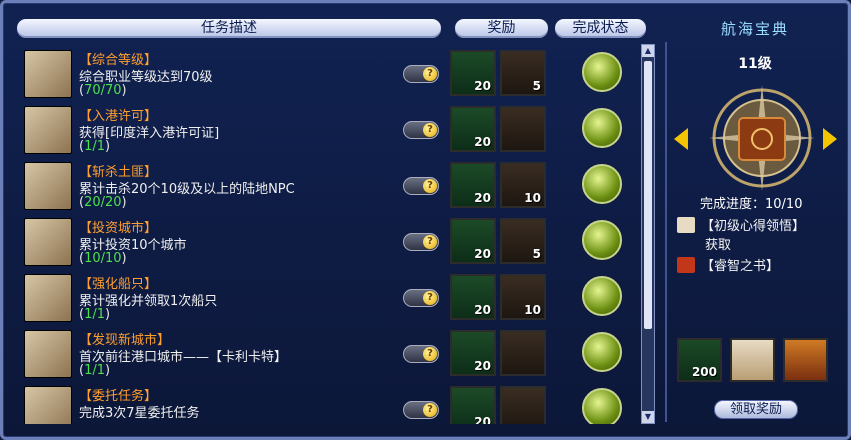 Image resolution: width=851 pixels, height=440 pixels. What do you see at coordinates (699, 360) in the screenshot?
I see `diamond-icon: 200` at bounding box center [699, 360].